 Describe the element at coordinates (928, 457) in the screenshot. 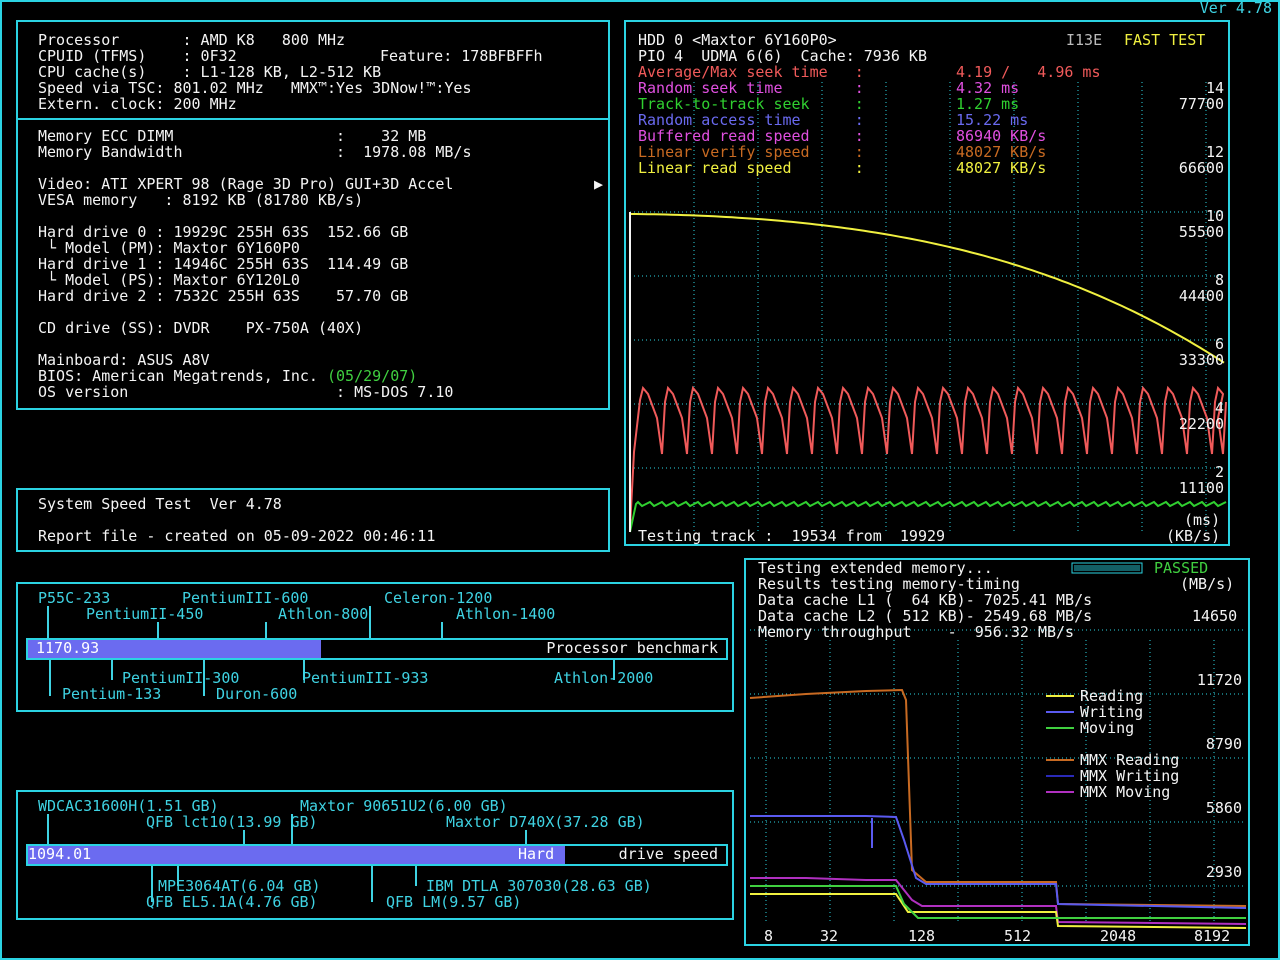

I see `seek-time-curve` at that location.